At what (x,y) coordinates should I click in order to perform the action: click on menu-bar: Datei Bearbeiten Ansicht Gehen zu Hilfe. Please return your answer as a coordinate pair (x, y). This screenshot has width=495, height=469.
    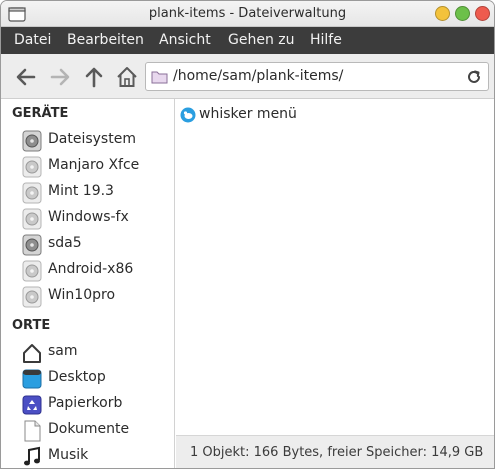
    Looking at the image, I should click on (247, 40).